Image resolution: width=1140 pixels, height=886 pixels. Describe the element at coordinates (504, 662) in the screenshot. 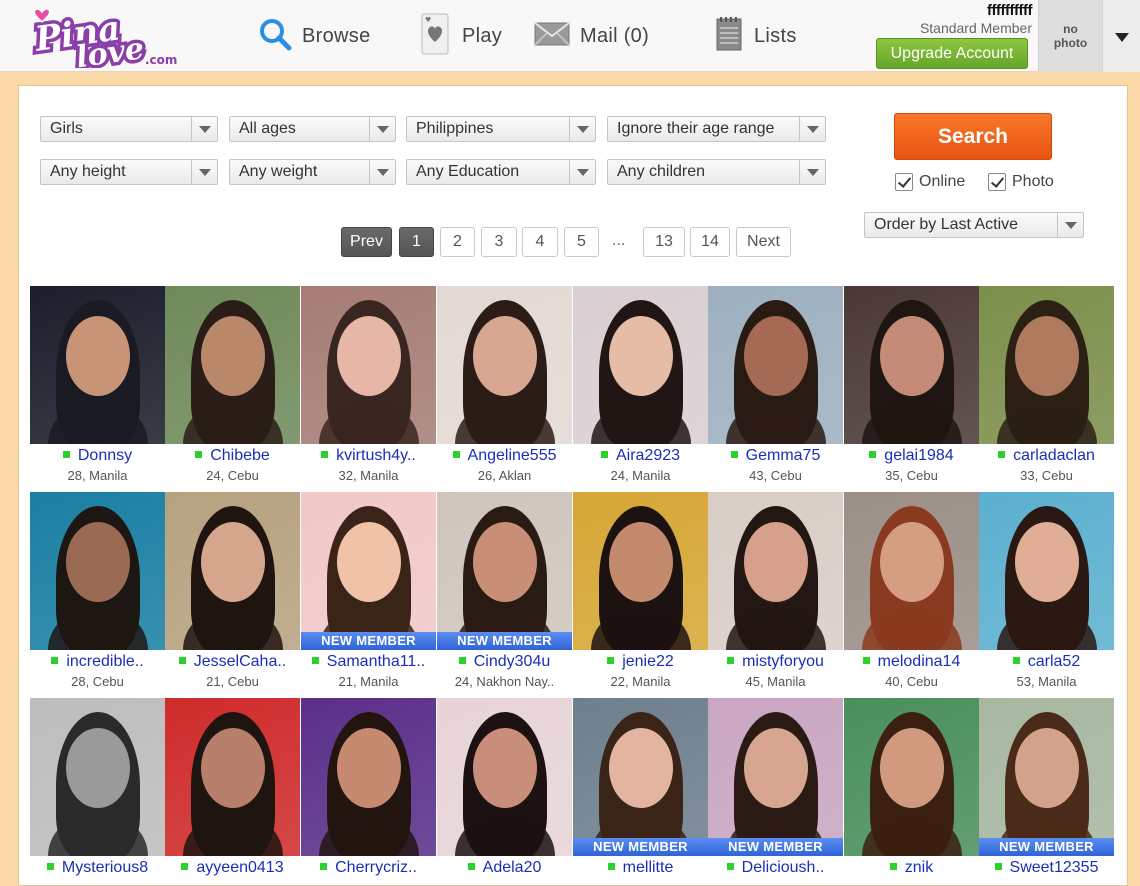

I see `profile-name-link: Cindy304u` at that location.